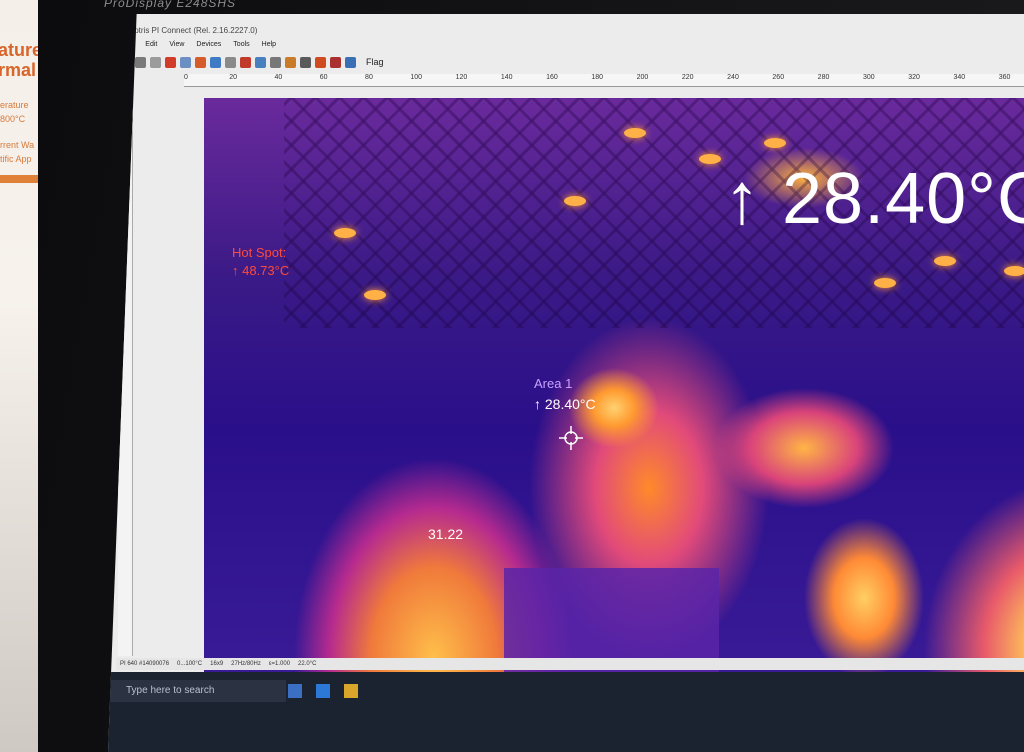 The height and width of the screenshot is (752, 1024). I want to click on ruler-tick: 200, so click(642, 77).